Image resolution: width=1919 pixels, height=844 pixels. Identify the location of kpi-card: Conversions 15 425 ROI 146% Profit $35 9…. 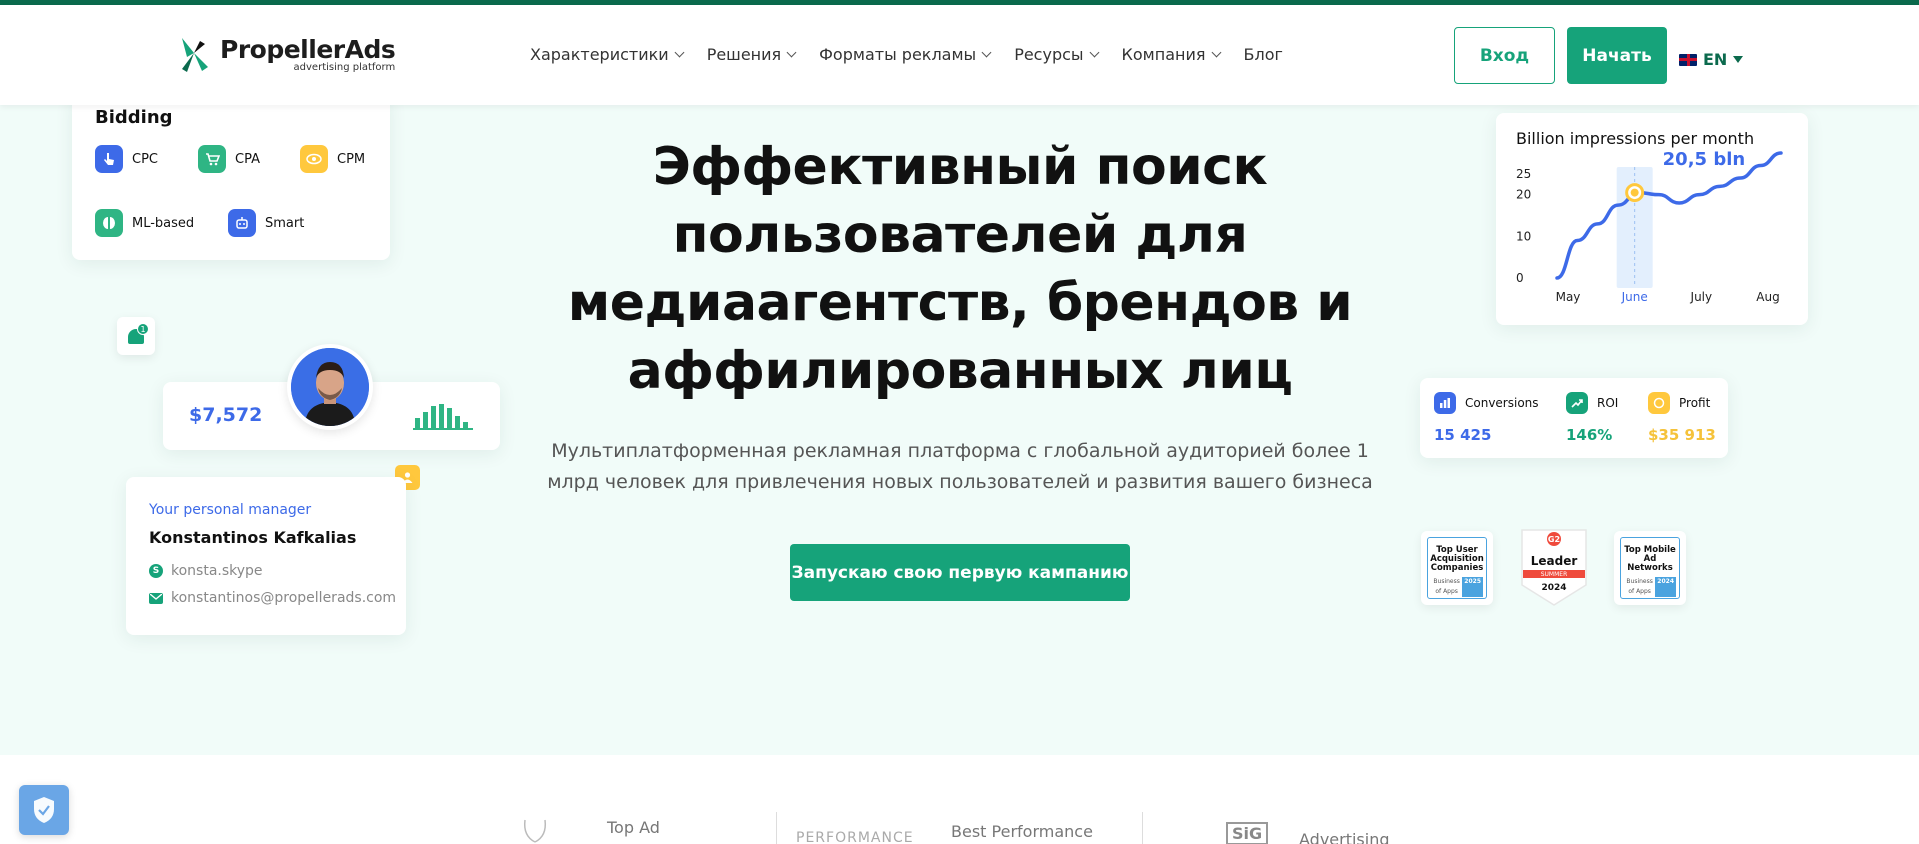
(1574, 418).